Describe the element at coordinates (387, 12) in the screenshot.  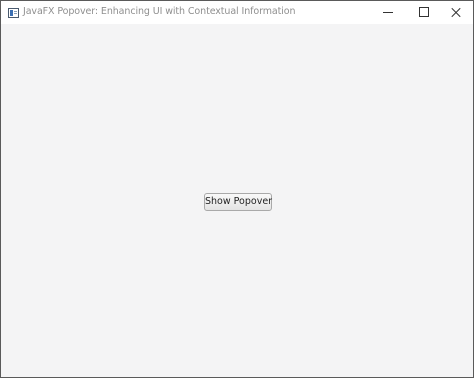
I see `minimize-icon` at that location.